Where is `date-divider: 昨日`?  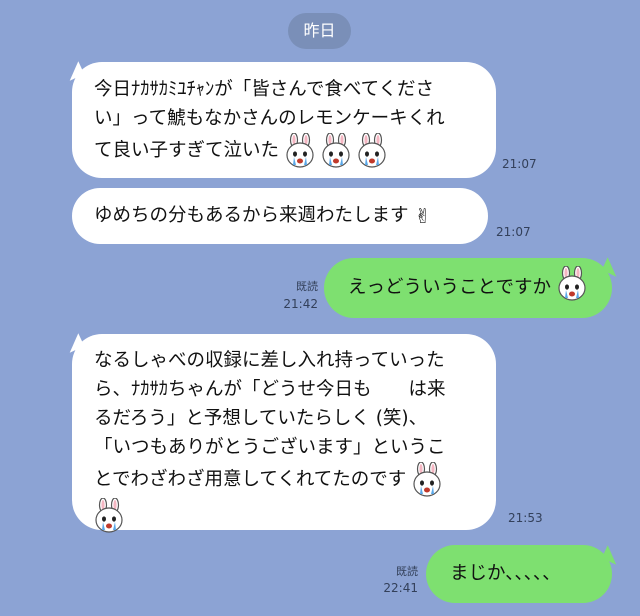
date-divider: 昨日 is located at coordinates (319, 31).